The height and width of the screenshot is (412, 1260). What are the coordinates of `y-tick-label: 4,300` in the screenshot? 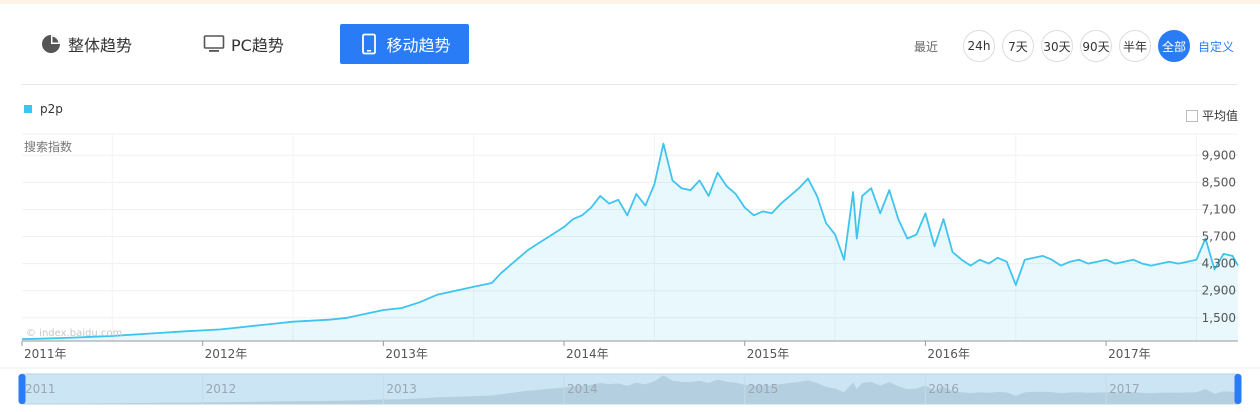 It's located at (1219, 264).